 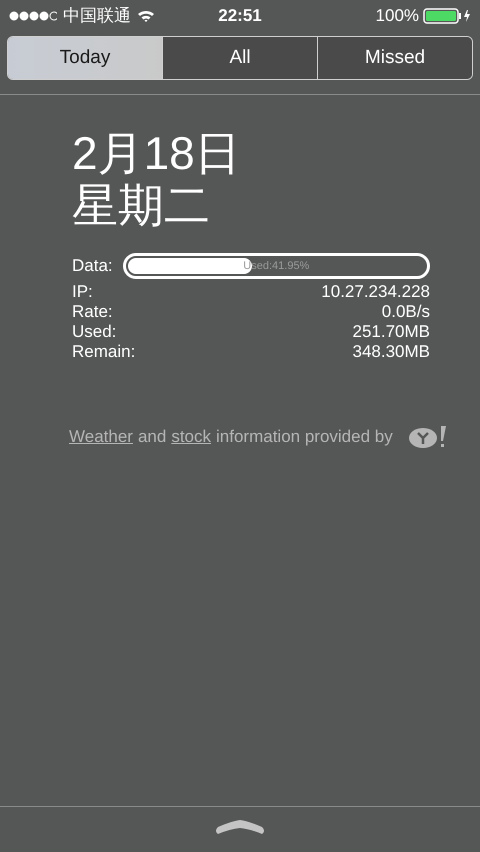 What do you see at coordinates (391, 332) in the screenshot?
I see `stat-value: 251.70MB` at bounding box center [391, 332].